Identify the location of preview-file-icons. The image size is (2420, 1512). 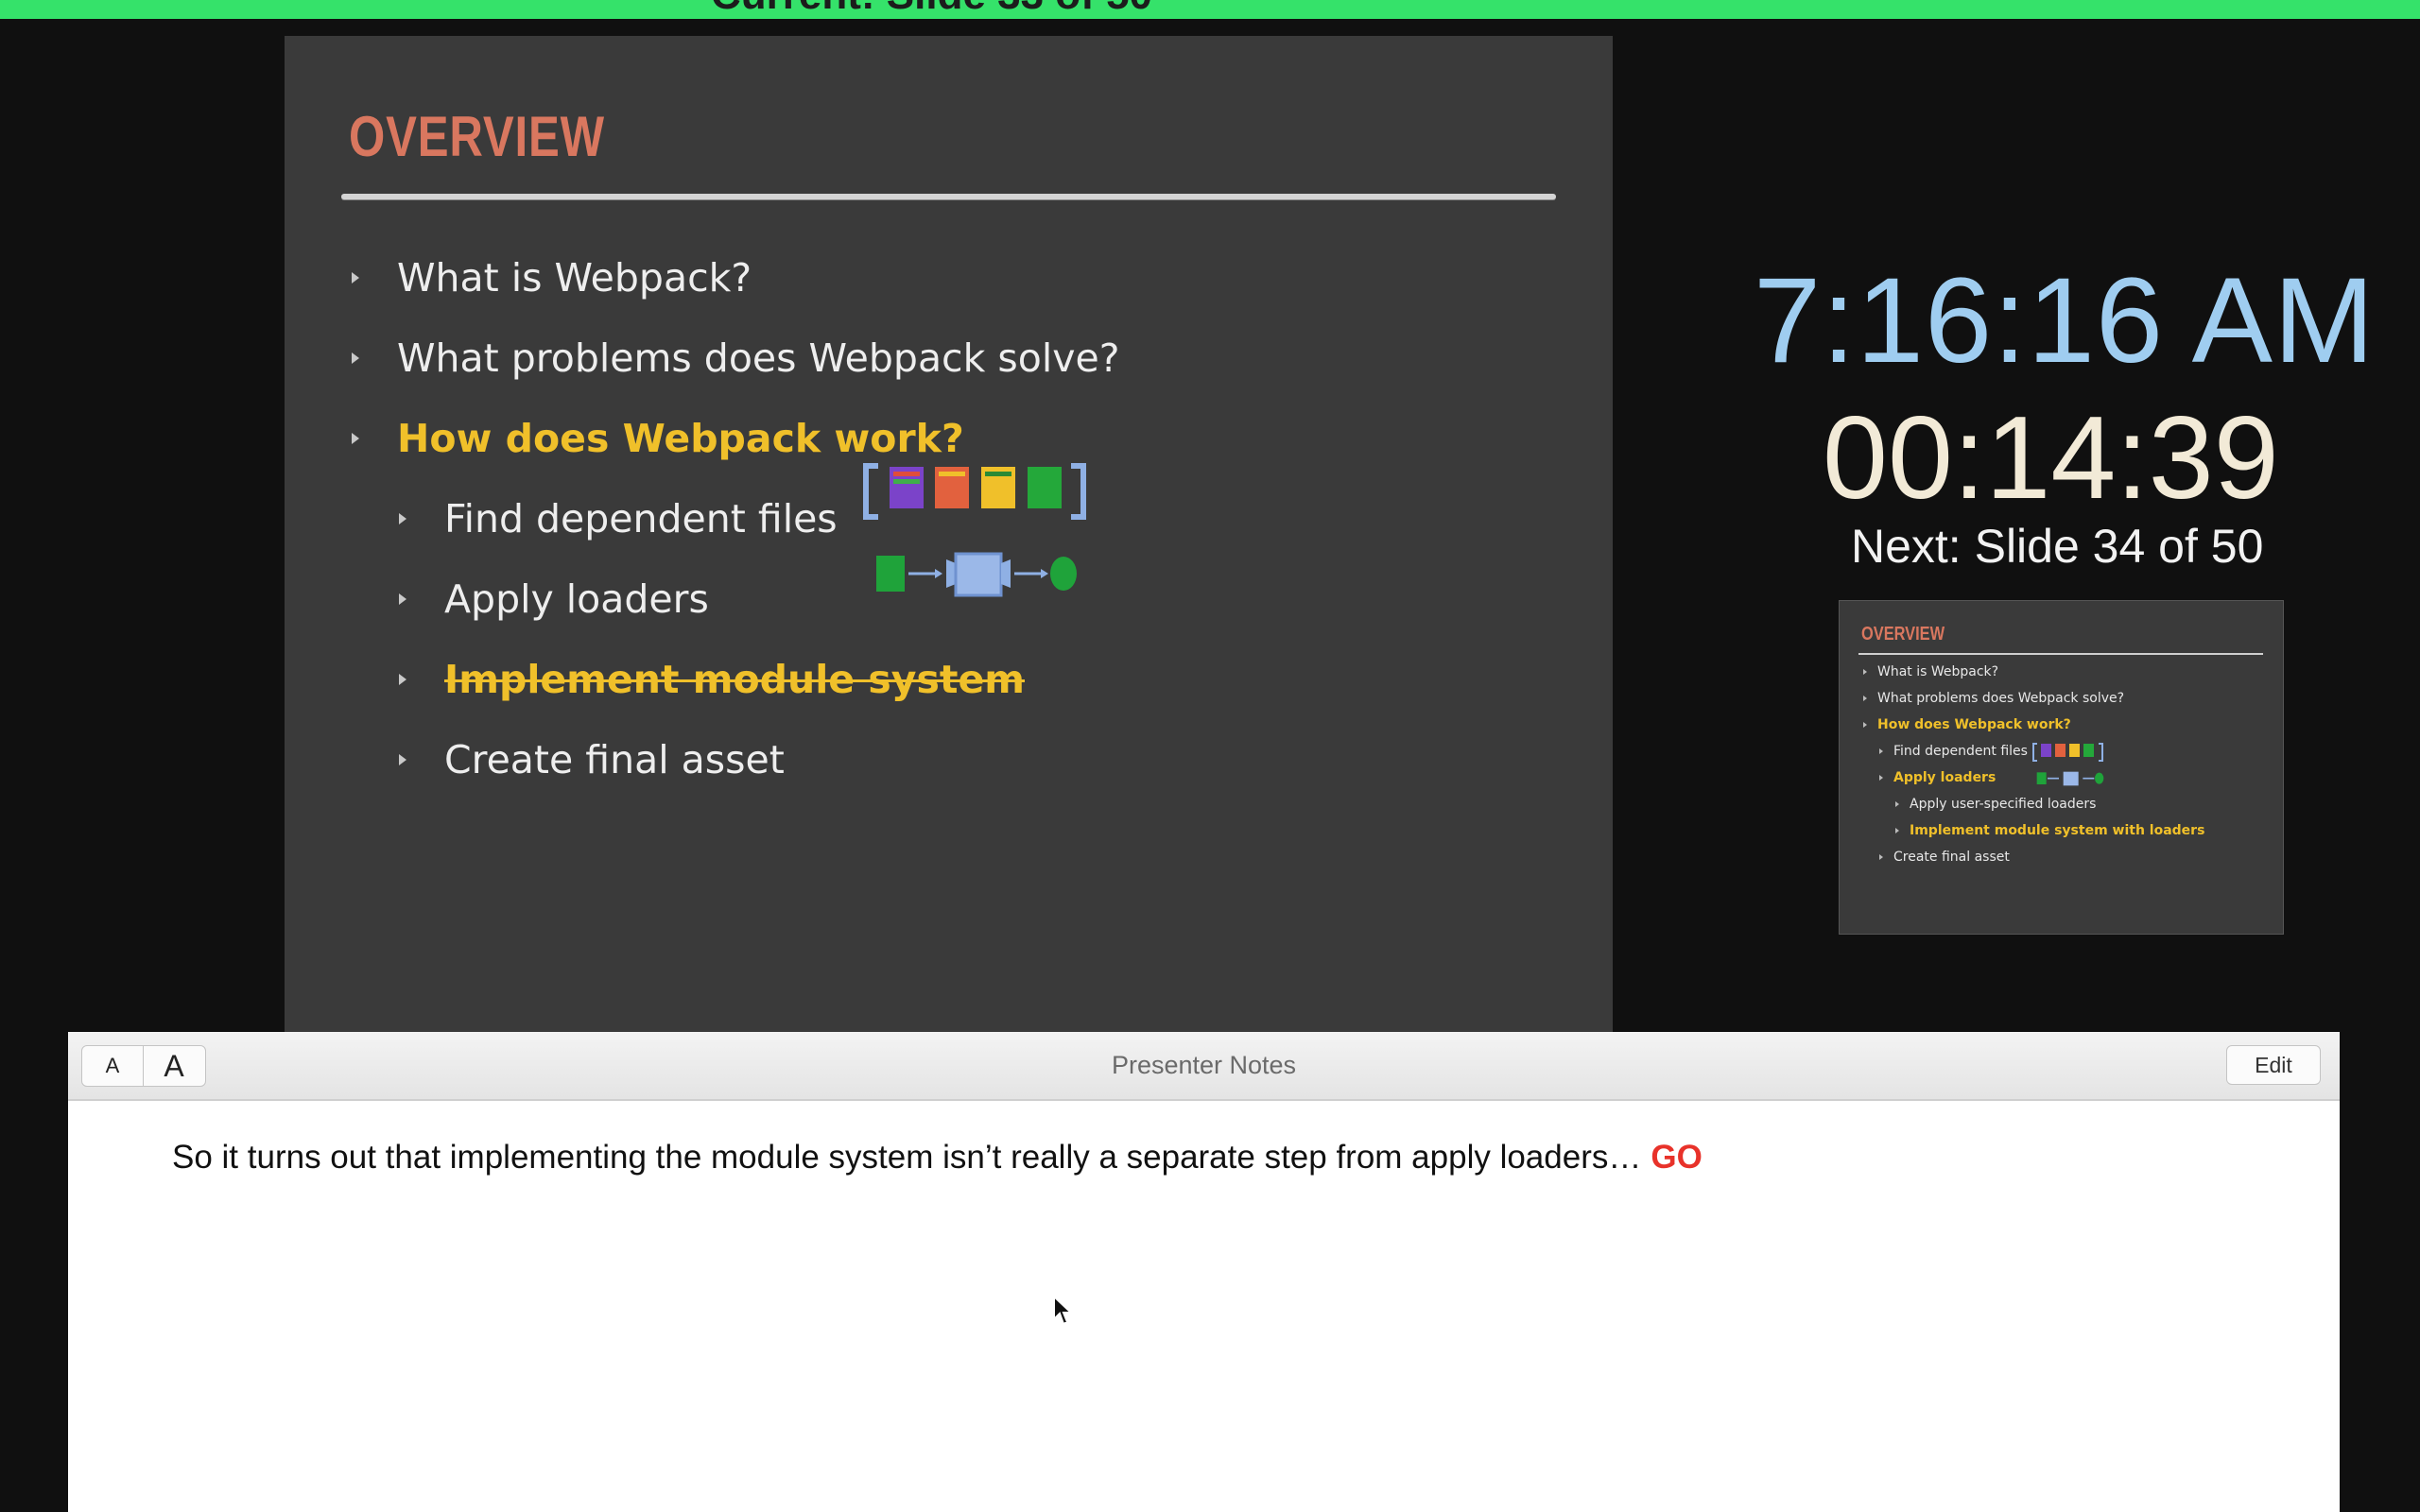
(2070, 752).